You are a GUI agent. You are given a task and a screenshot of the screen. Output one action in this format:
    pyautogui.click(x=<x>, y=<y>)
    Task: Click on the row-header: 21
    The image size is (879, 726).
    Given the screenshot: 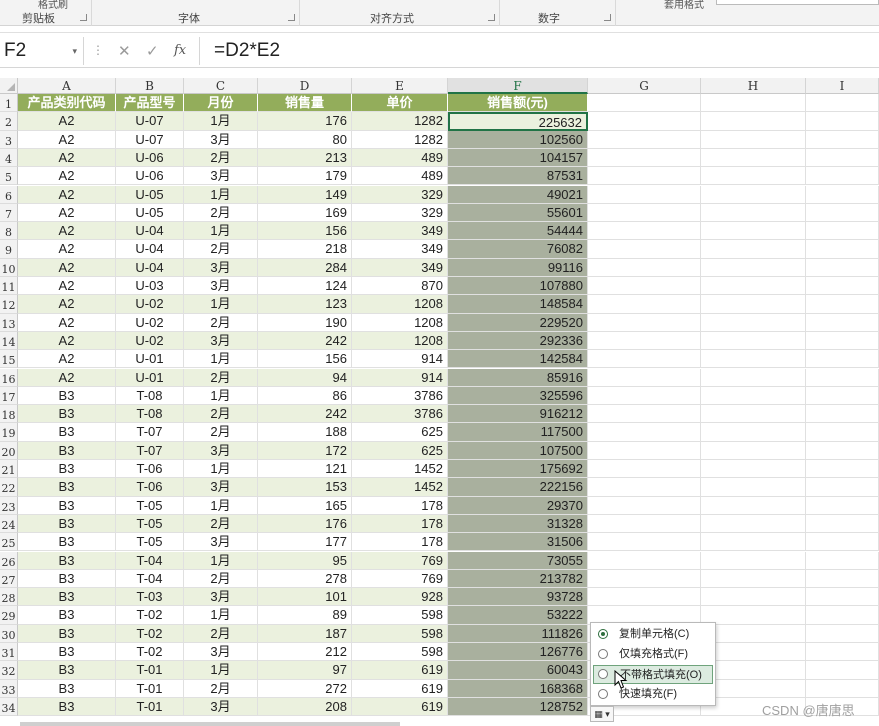 What is the action you would take?
    pyautogui.click(x=9, y=469)
    